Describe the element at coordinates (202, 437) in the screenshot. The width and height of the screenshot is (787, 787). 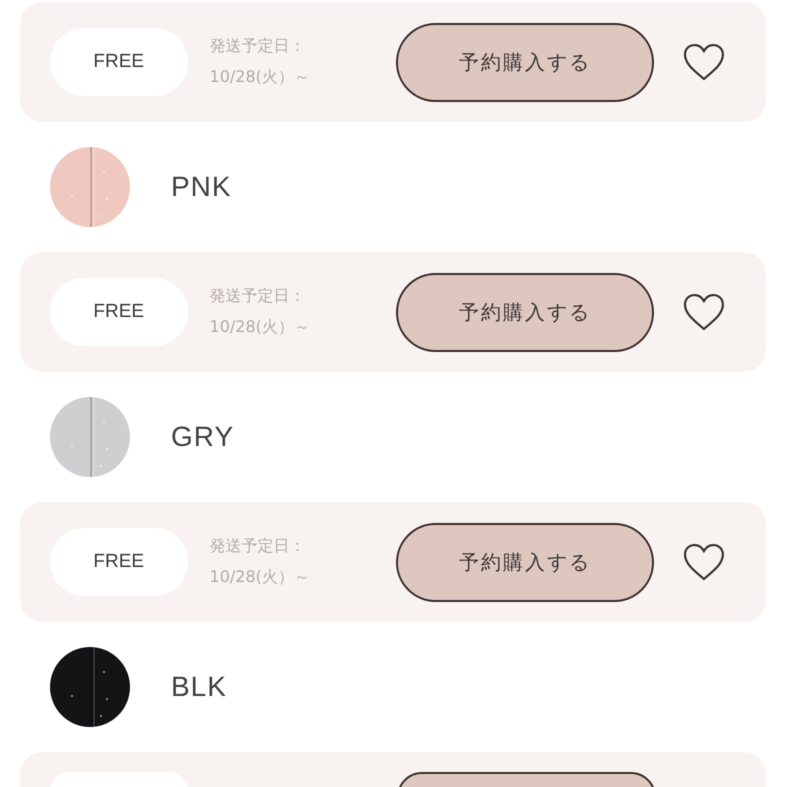
I see `color-name: GRY` at that location.